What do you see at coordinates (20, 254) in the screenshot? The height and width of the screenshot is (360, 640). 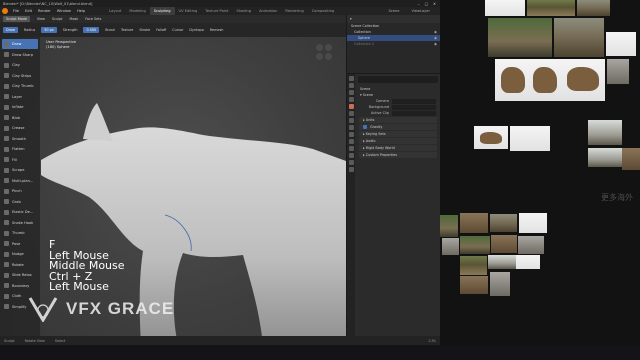 I see `tool-nudge: Nudge` at bounding box center [20, 254].